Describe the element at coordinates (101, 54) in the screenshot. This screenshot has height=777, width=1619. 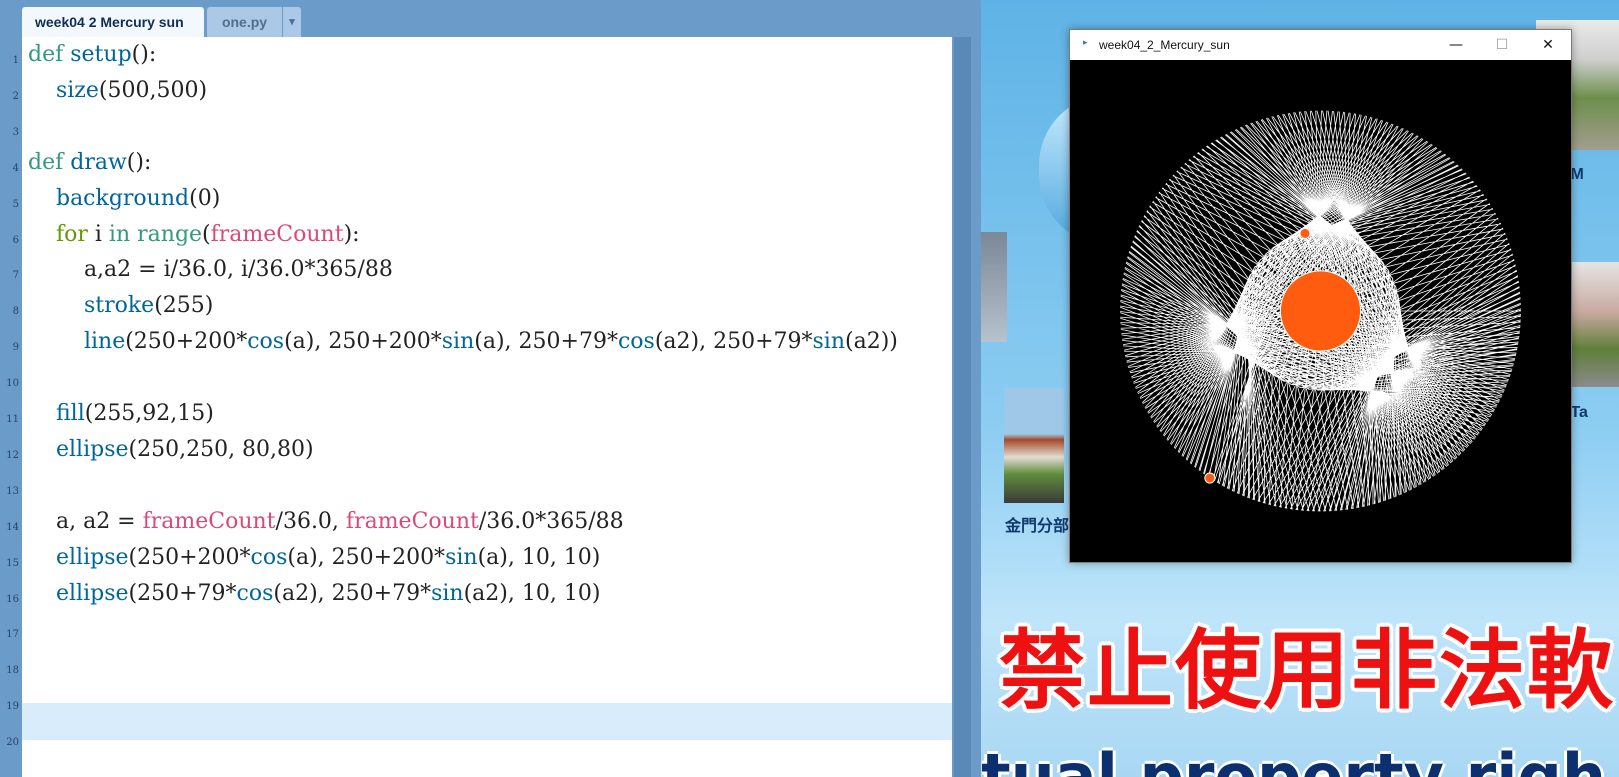
I see `code-token: setup` at that location.